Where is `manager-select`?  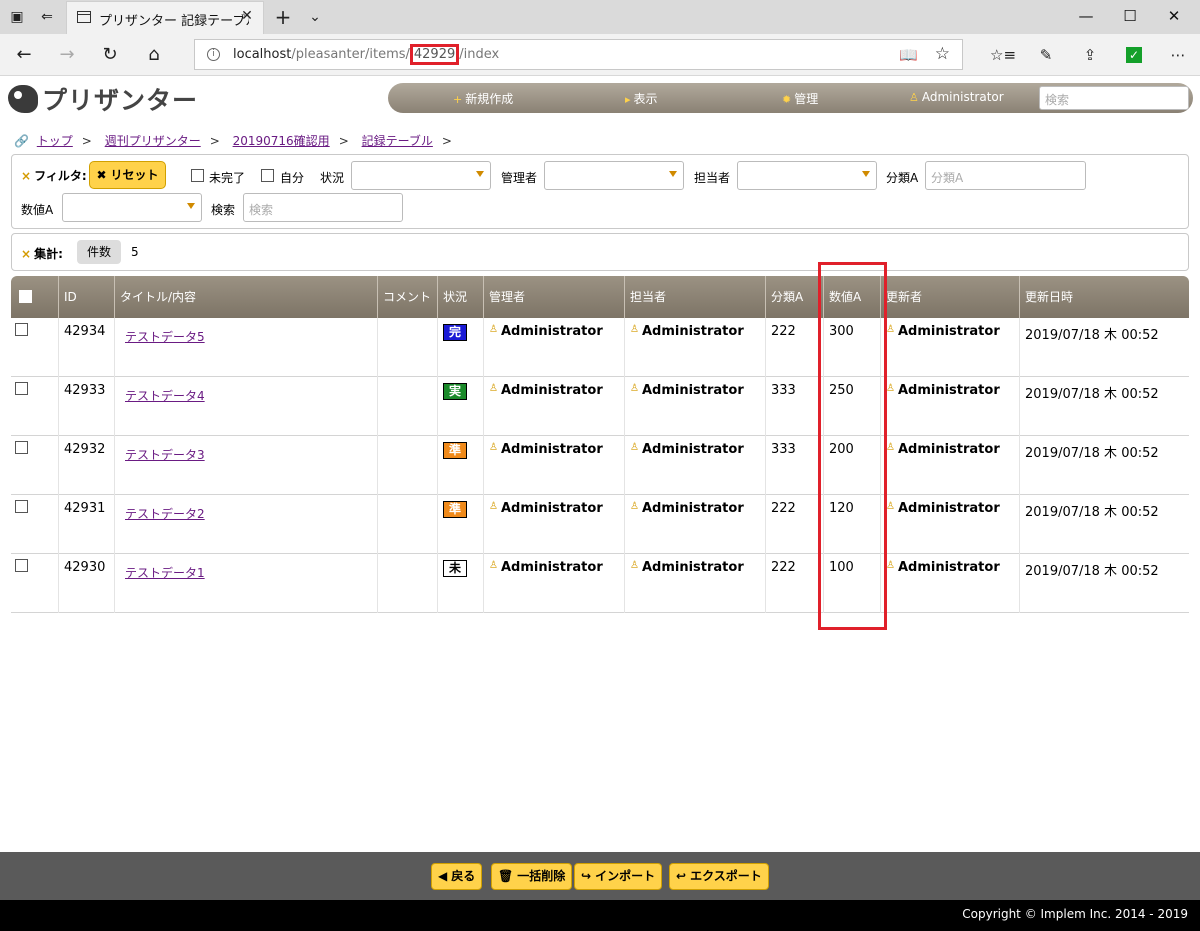
manager-select is located at coordinates (614, 175).